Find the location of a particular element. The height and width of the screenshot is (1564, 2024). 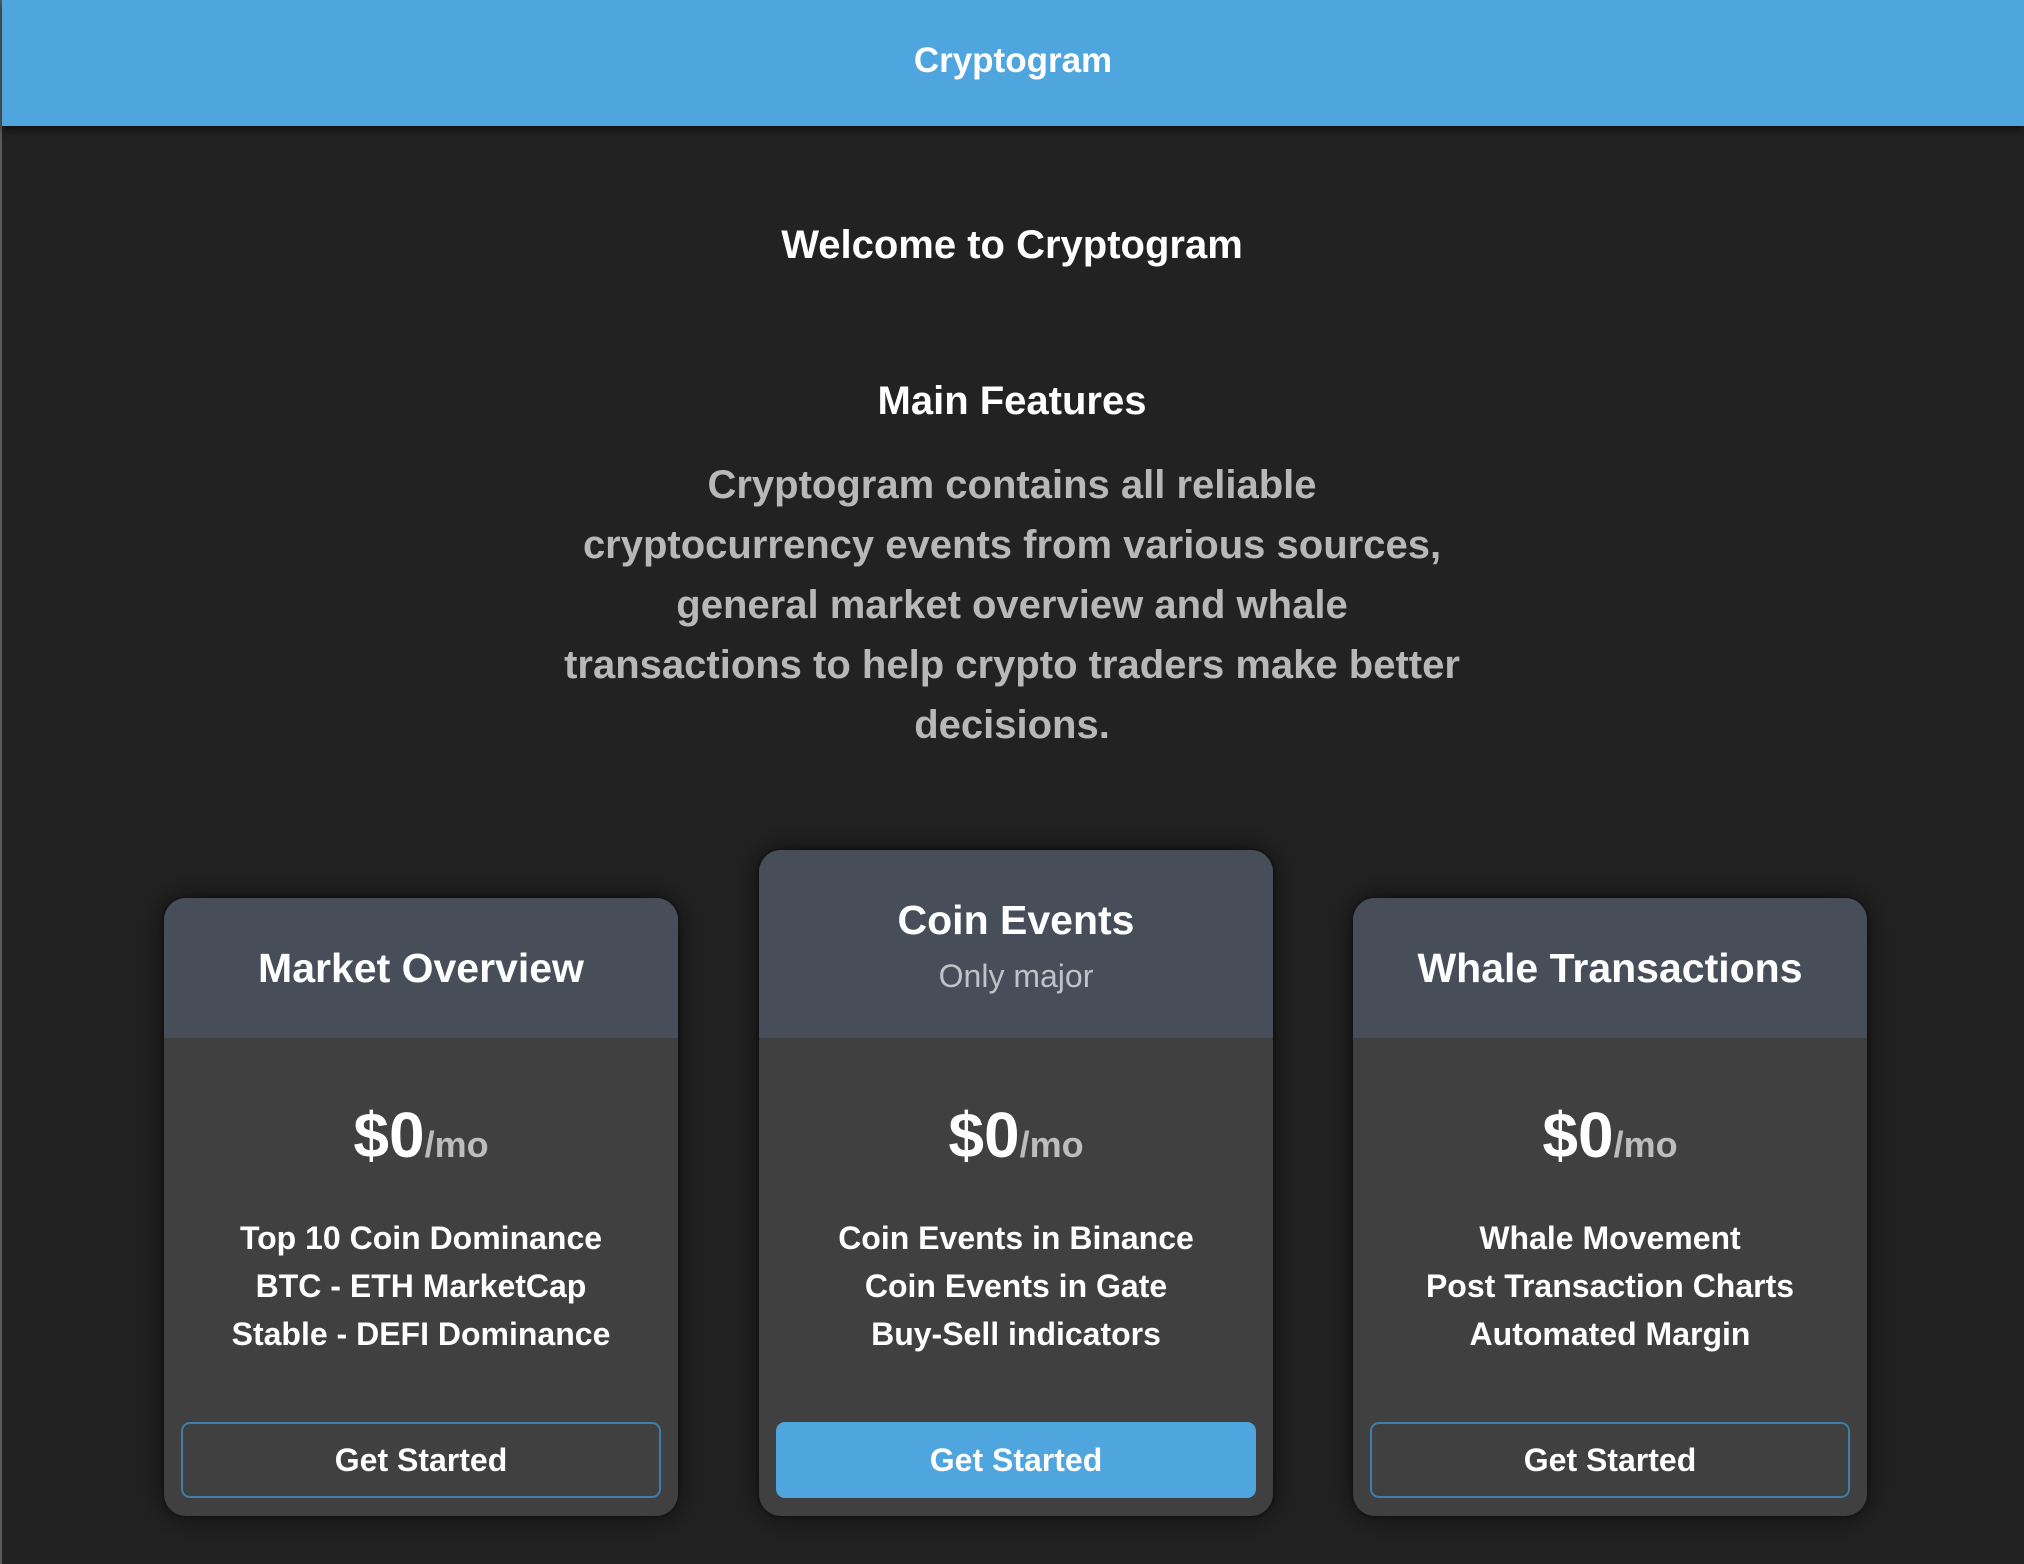

plan-feature-item: Coin Events in Gate is located at coordinates (1016, 1286).